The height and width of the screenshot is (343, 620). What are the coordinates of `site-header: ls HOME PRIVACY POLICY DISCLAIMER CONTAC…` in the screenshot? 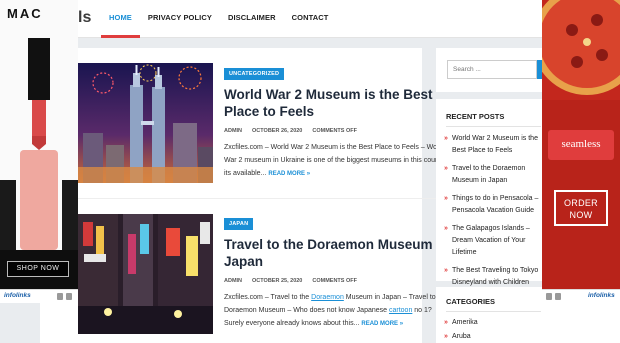 It's located at (310, 19).